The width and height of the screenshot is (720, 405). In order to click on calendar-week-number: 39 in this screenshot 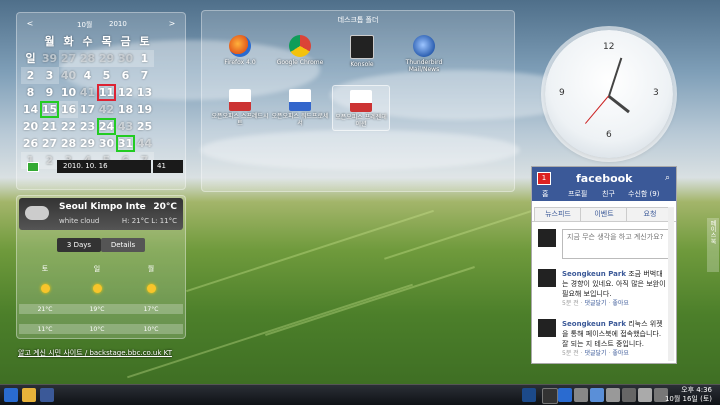, I will do `click(49, 58)`.